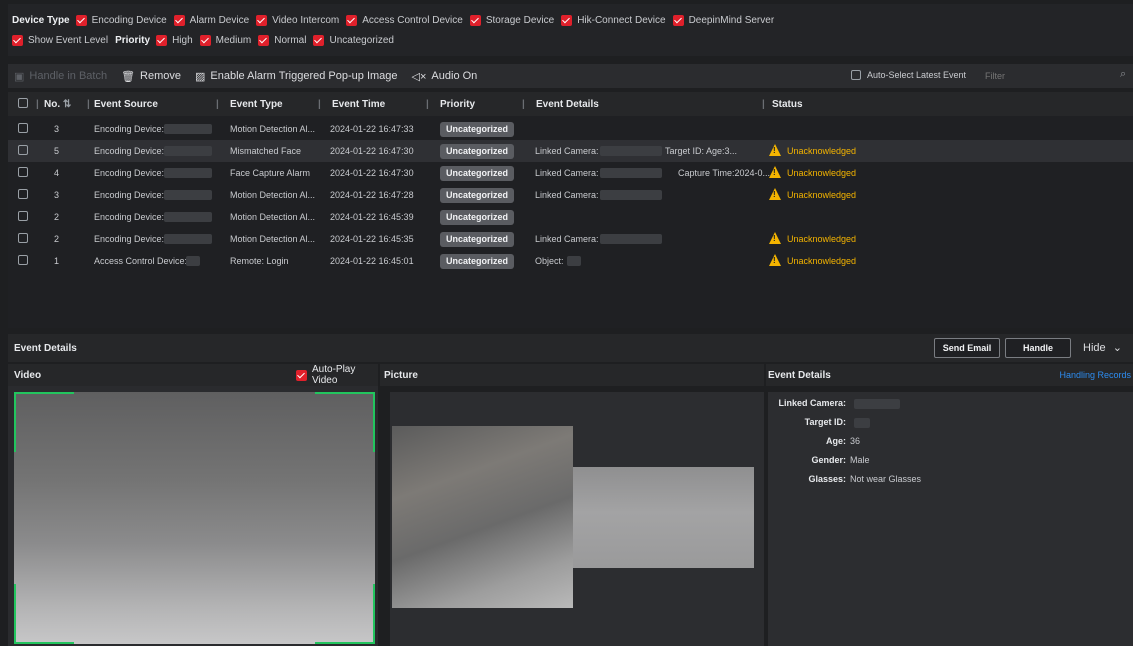 This screenshot has height=646, width=1133. I want to click on header-event-source: Event Source, so click(126, 104).